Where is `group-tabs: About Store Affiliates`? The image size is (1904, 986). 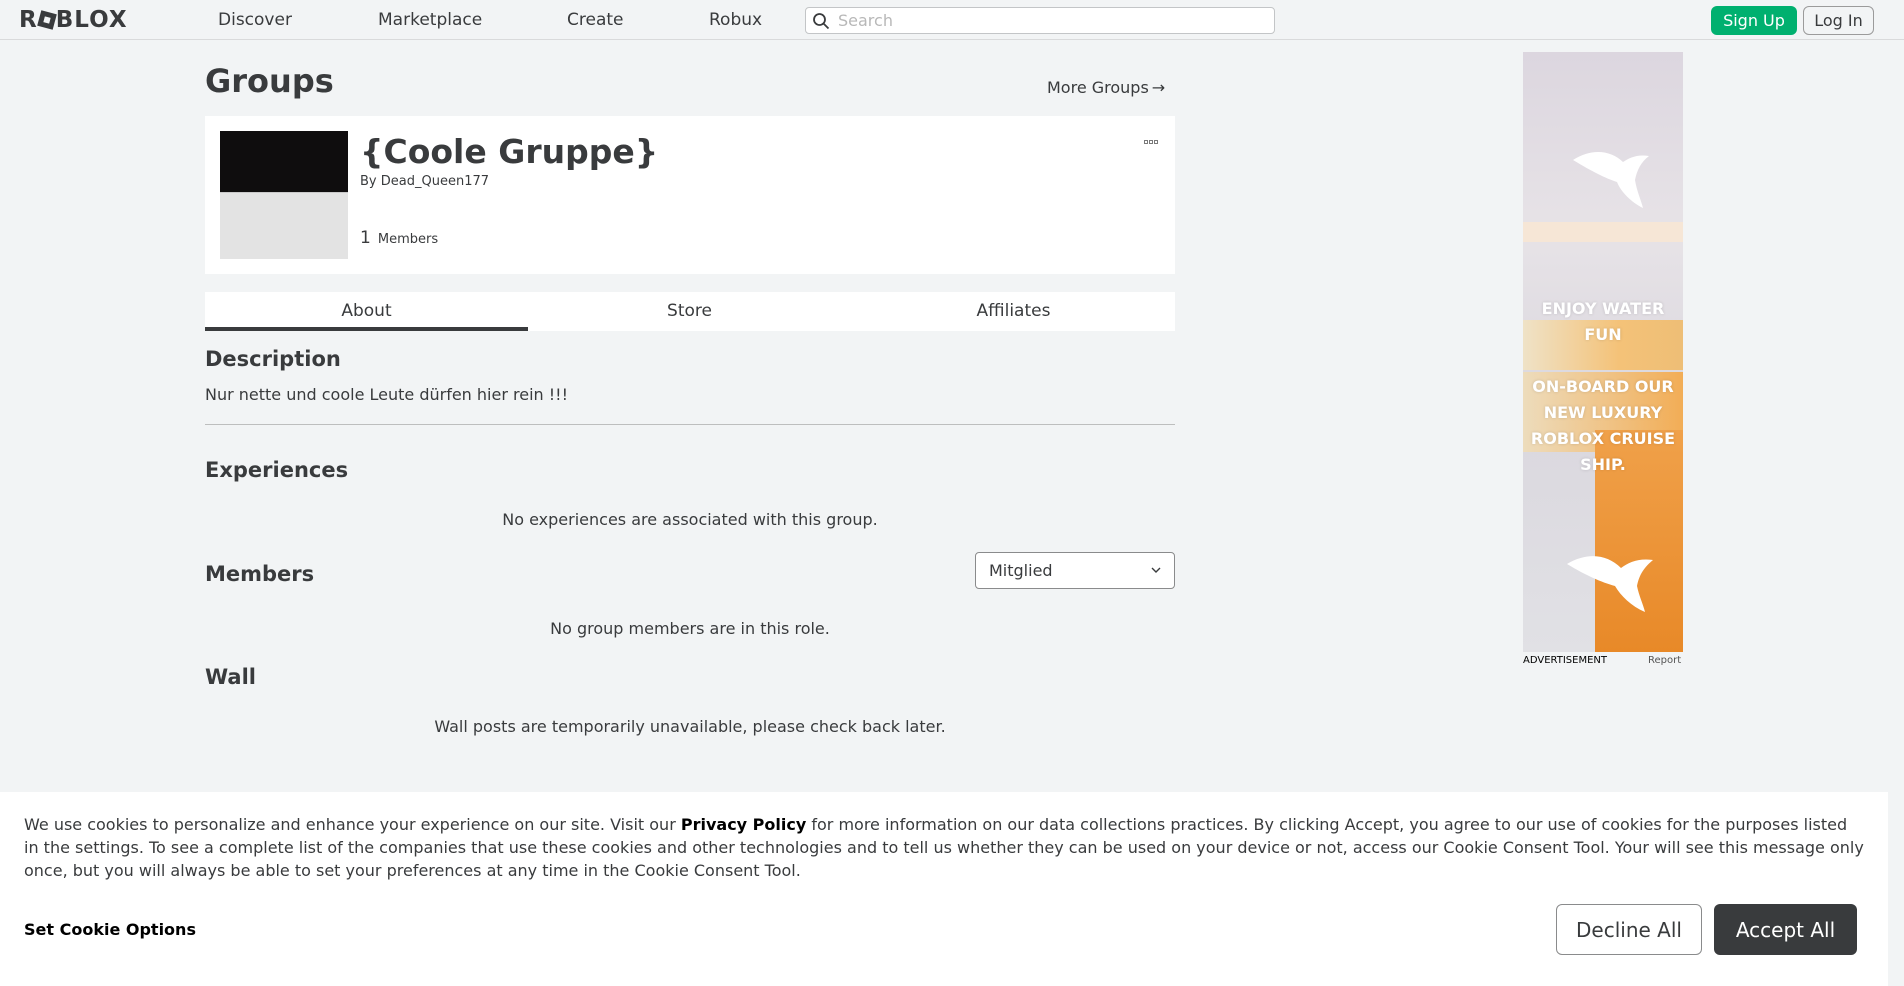 group-tabs: About Store Affiliates is located at coordinates (690, 311).